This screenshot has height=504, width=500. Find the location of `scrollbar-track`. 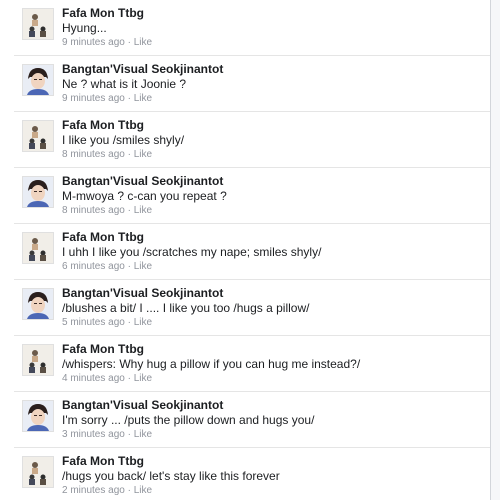

scrollbar-track is located at coordinates (495, 250).